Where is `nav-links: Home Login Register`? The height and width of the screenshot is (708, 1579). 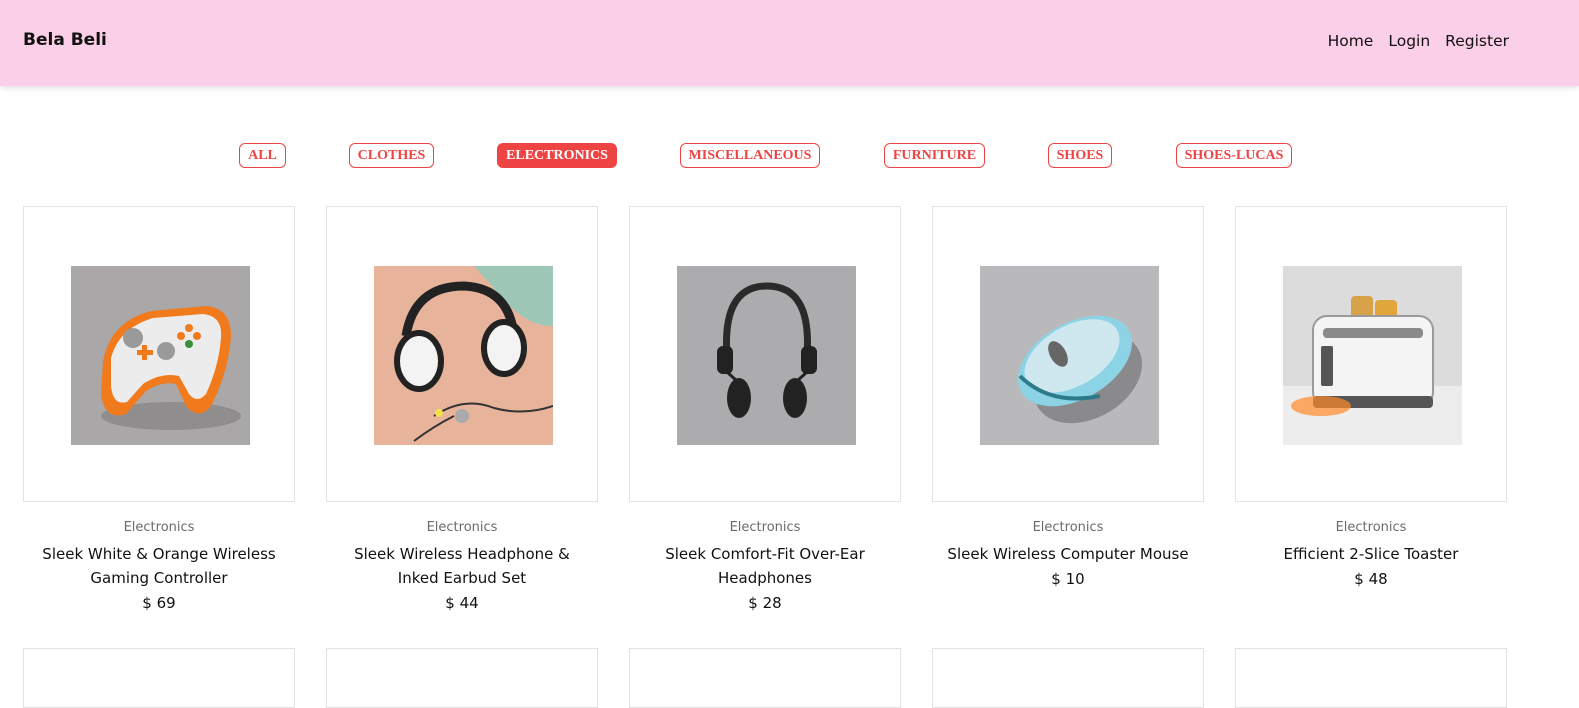 nav-links: Home Login Register is located at coordinates (1418, 41).